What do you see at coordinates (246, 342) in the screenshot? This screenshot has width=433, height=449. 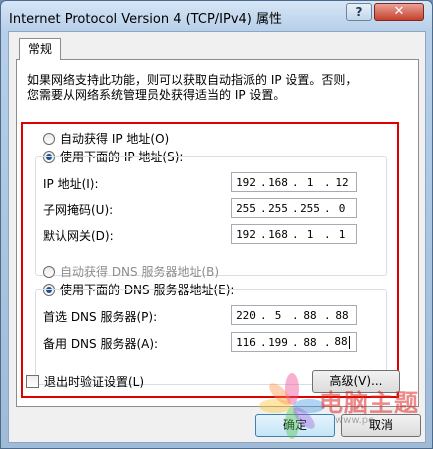 I see `octet: 116` at bounding box center [246, 342].